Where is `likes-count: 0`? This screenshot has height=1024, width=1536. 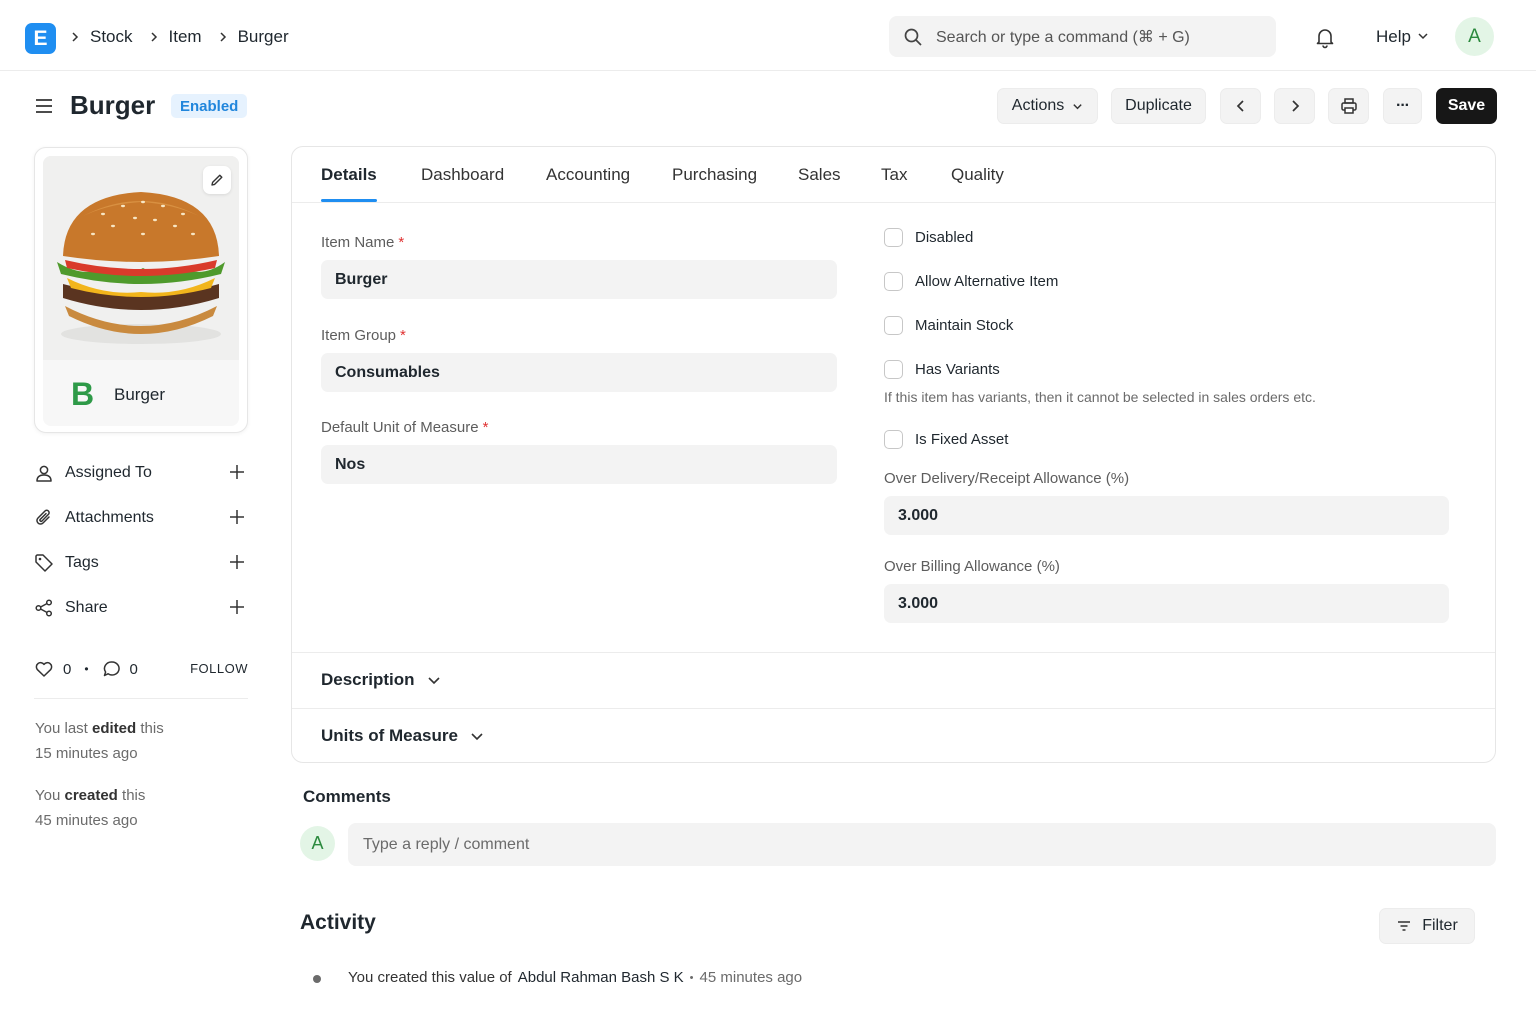
likes-count: 0 is located at coordinates (67, 669).